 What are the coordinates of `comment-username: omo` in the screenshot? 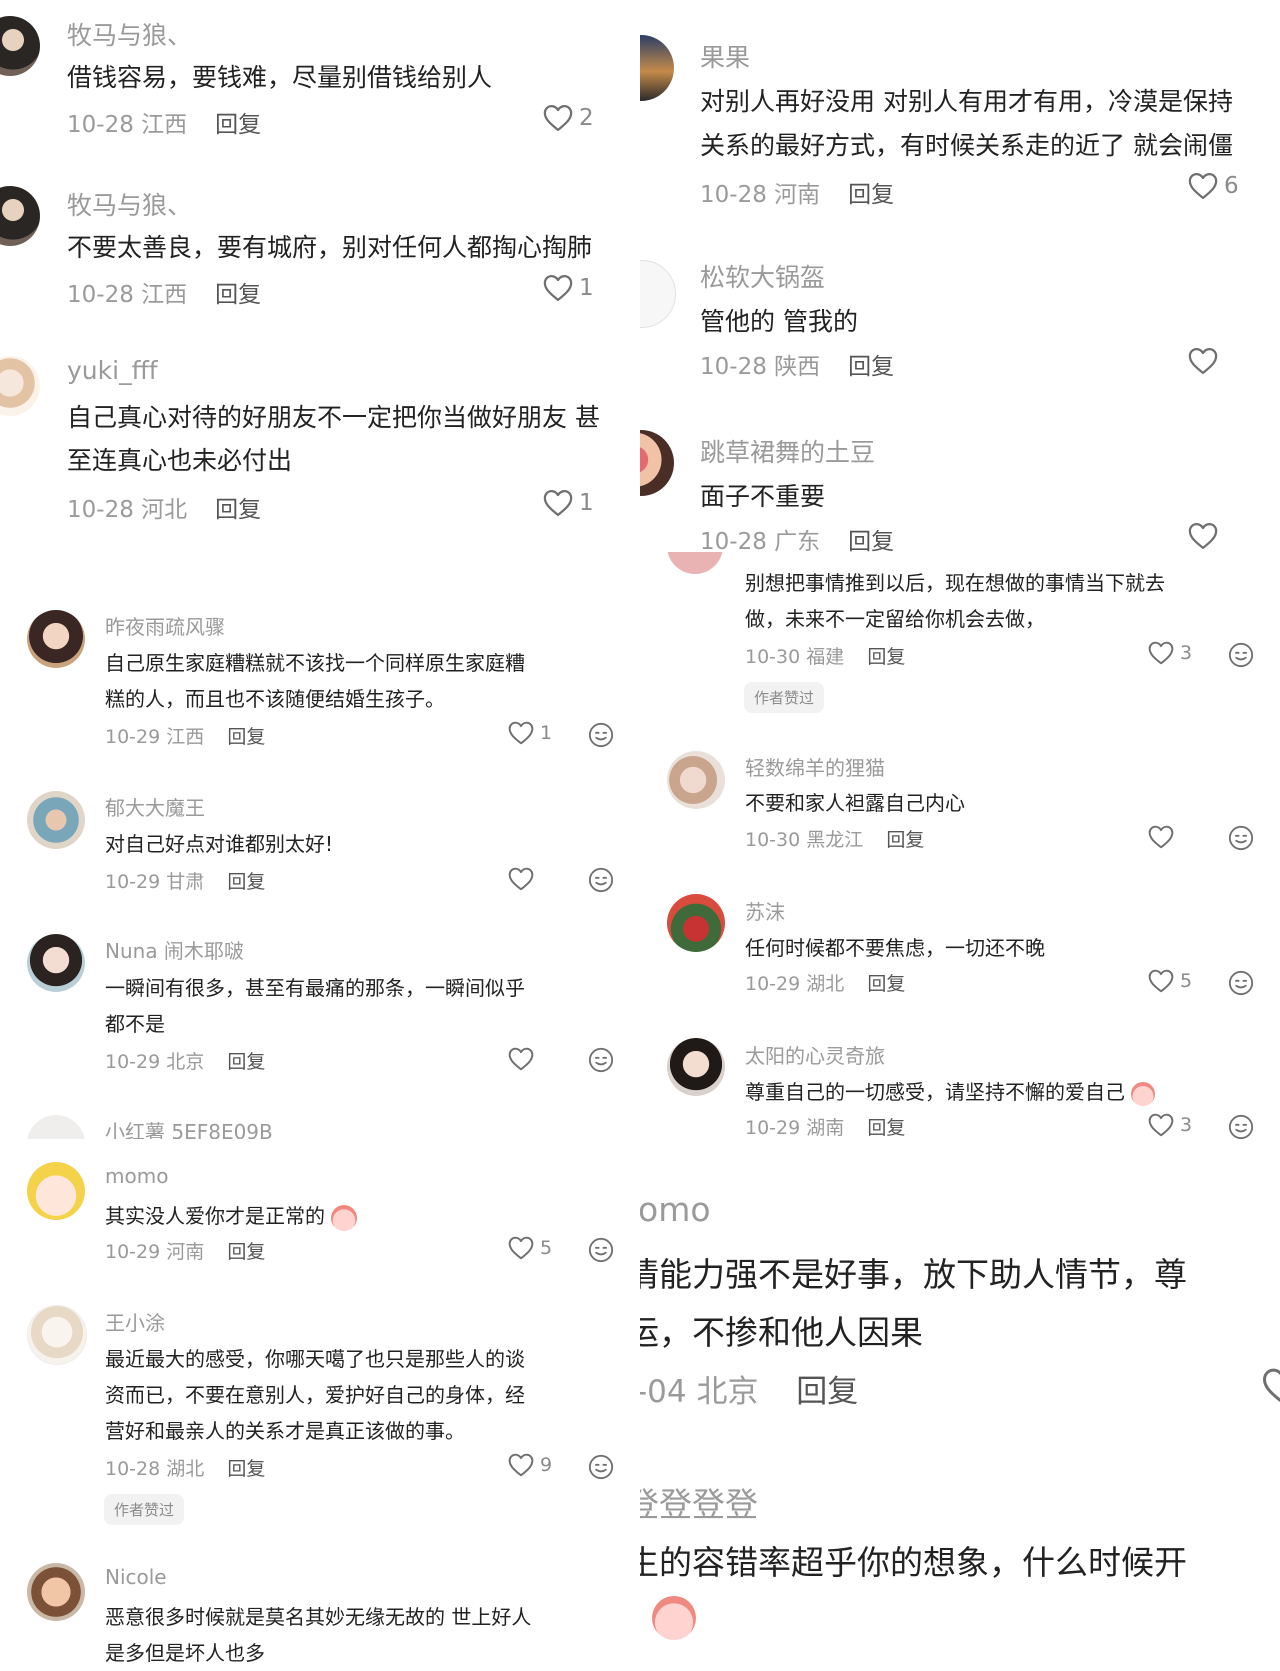 It's located at (675, 1209).